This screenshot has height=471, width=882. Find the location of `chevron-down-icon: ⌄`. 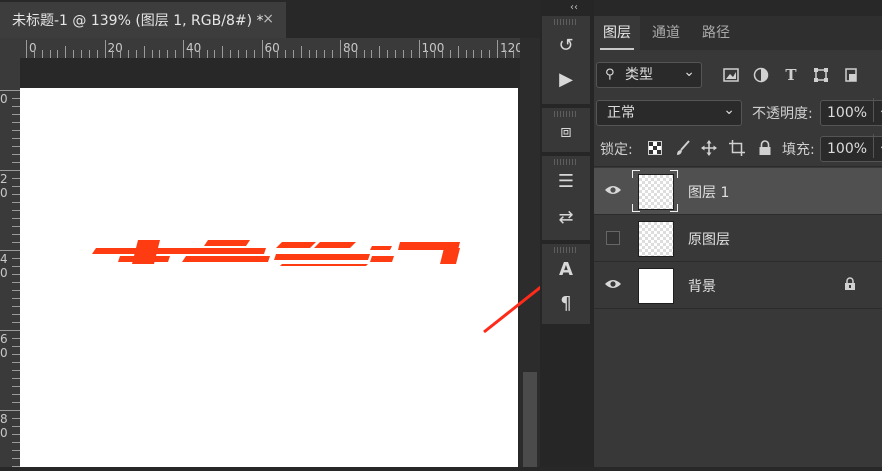

chevron-down-icon: ⌄ is located at coordinates (877, 110).